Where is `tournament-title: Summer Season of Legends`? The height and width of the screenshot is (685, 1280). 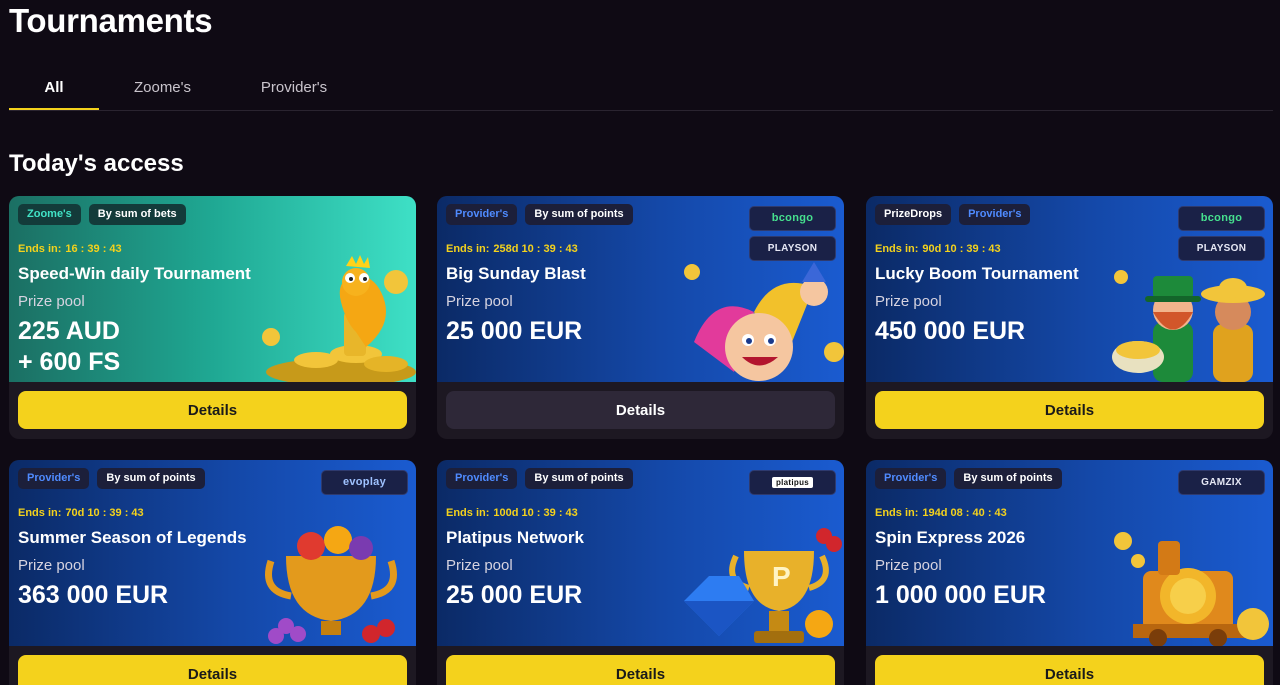 tournament-title: Summer Season of Legends is located at coordinates (132, 537).